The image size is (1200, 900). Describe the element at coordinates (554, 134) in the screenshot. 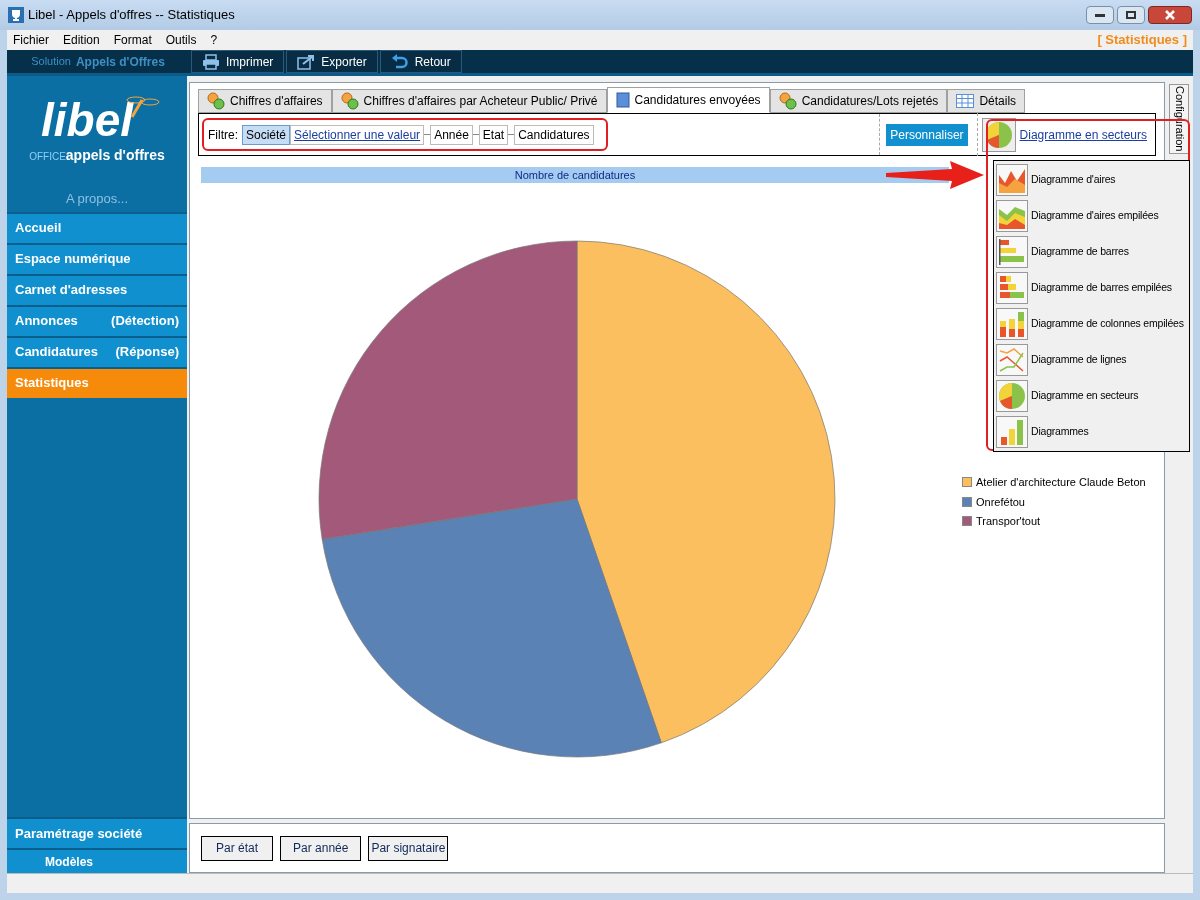

I see `filter-chip: Candidatures` at that location.